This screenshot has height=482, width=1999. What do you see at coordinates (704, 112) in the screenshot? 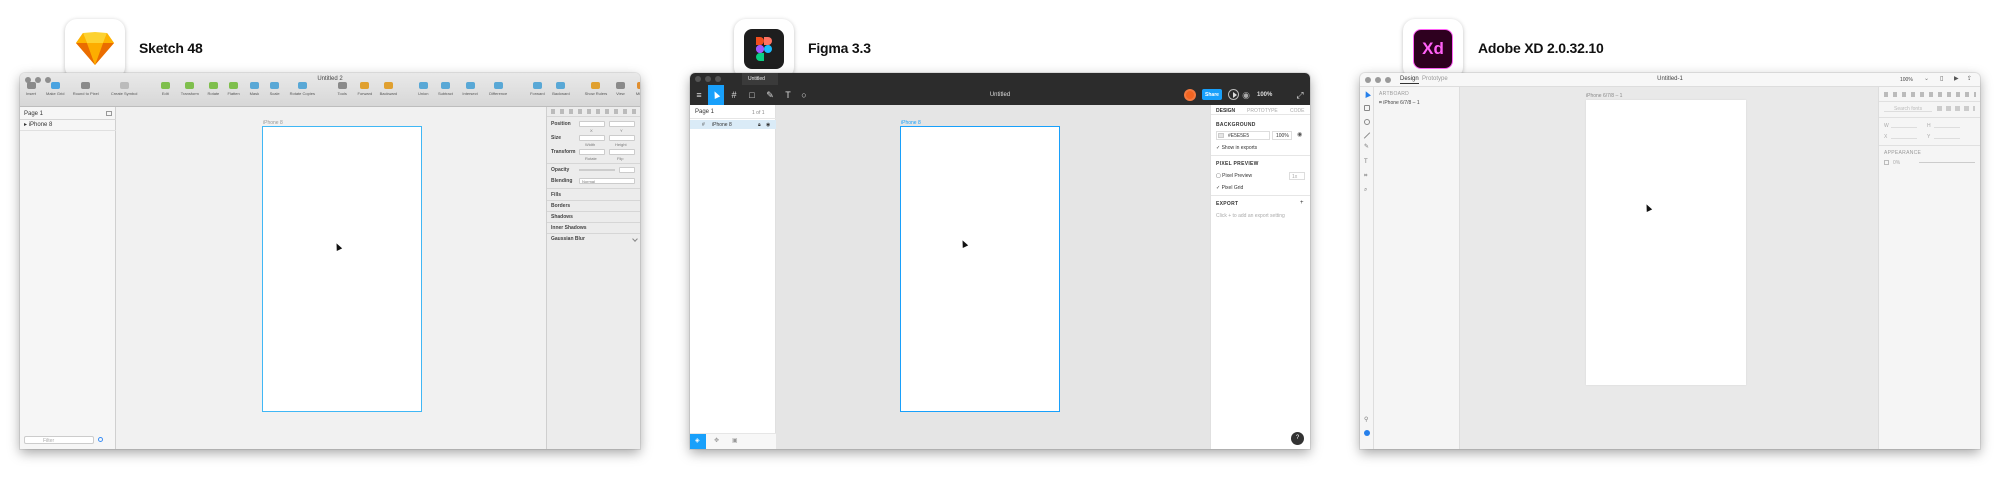
I see `page-name: Page 1` at bounding box center [704, 112].